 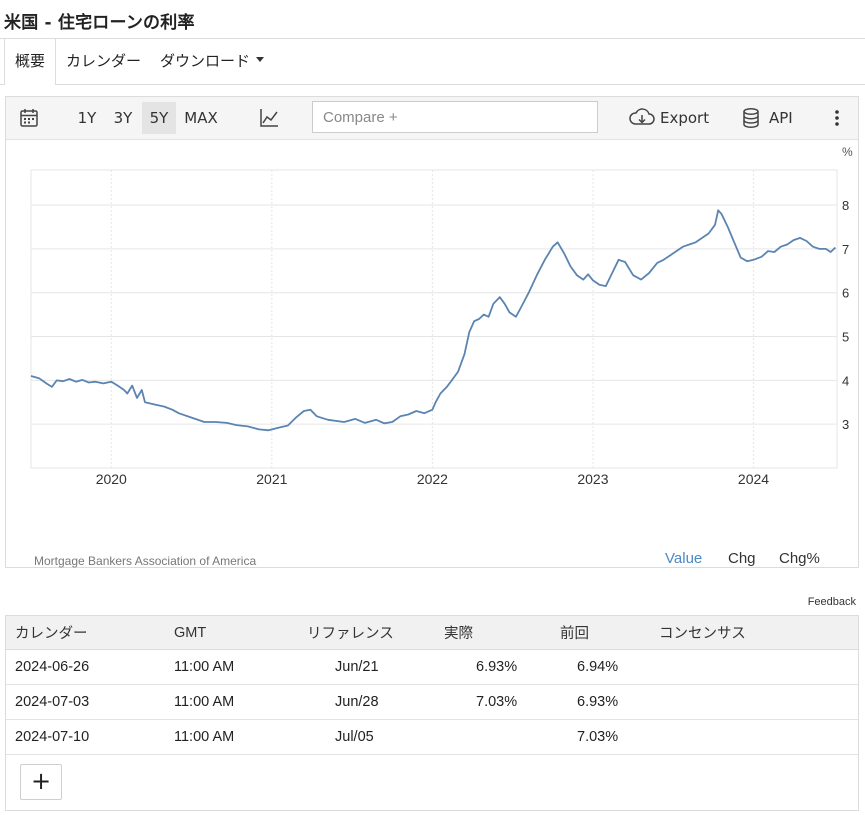 I want to click on tab-calendar-label: カレンダー, so click(x=104, y=61).